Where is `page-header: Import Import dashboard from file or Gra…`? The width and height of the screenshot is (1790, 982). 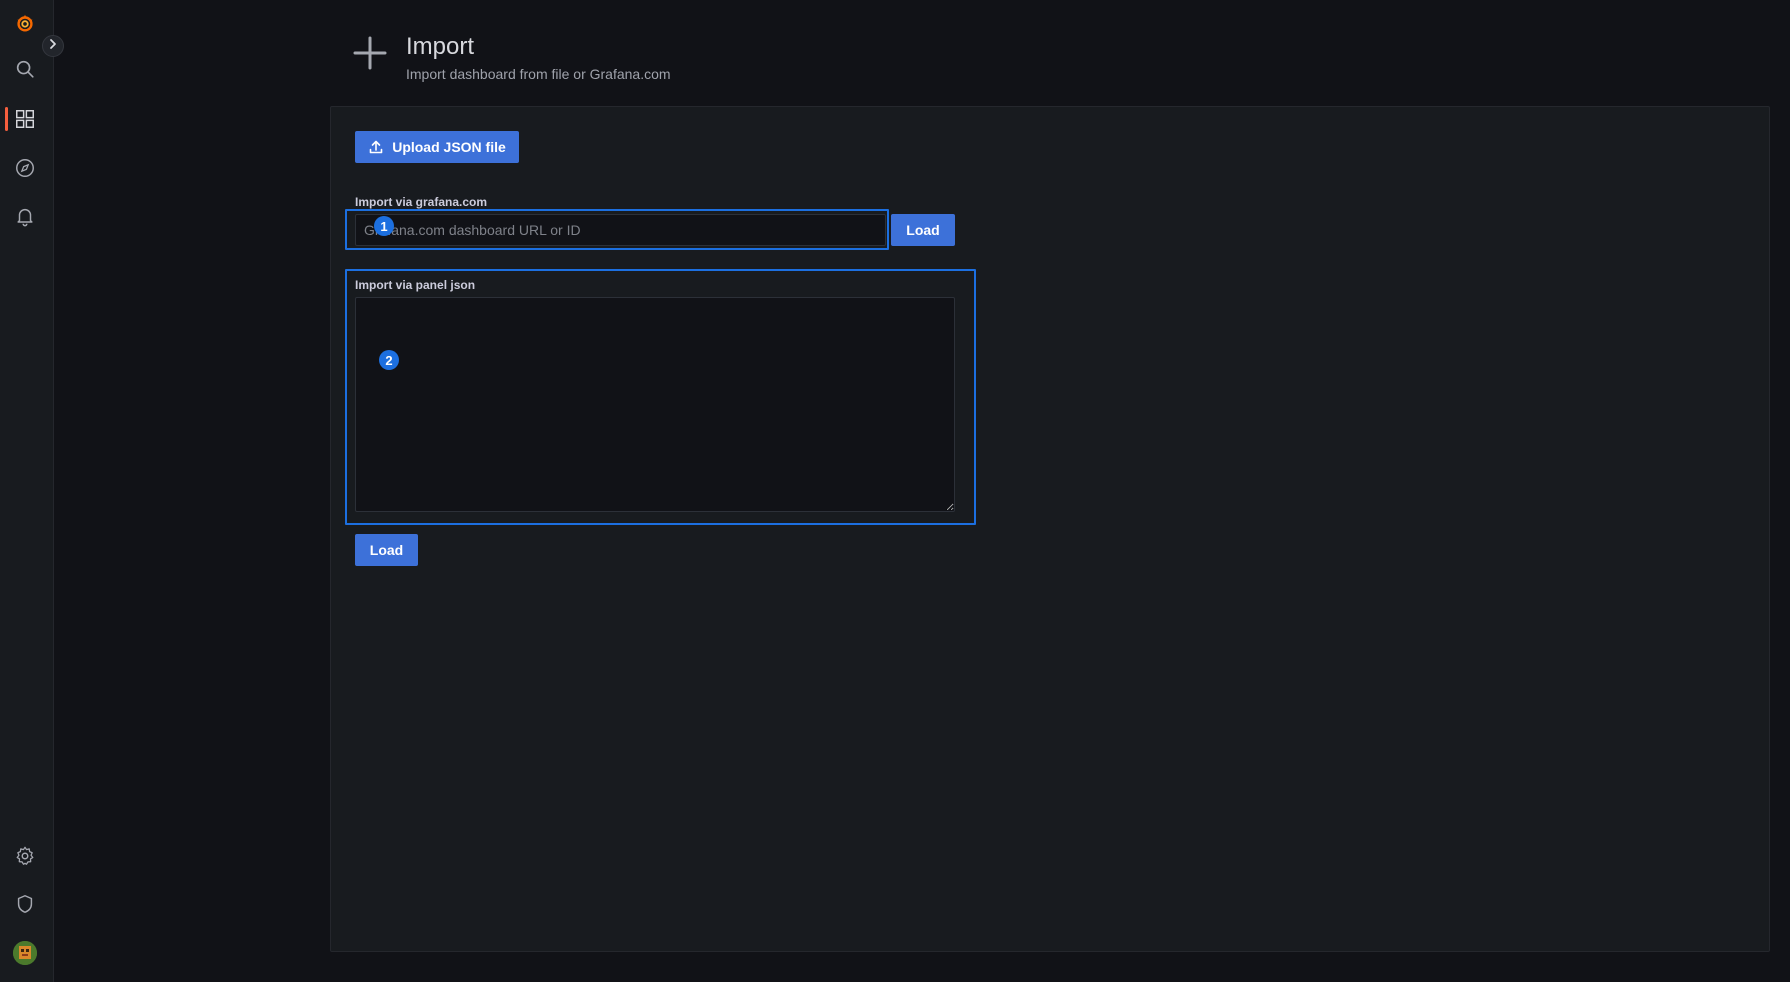 page-header: Import Import dashboard from file or Gra… is located at coordinates (510, 55).